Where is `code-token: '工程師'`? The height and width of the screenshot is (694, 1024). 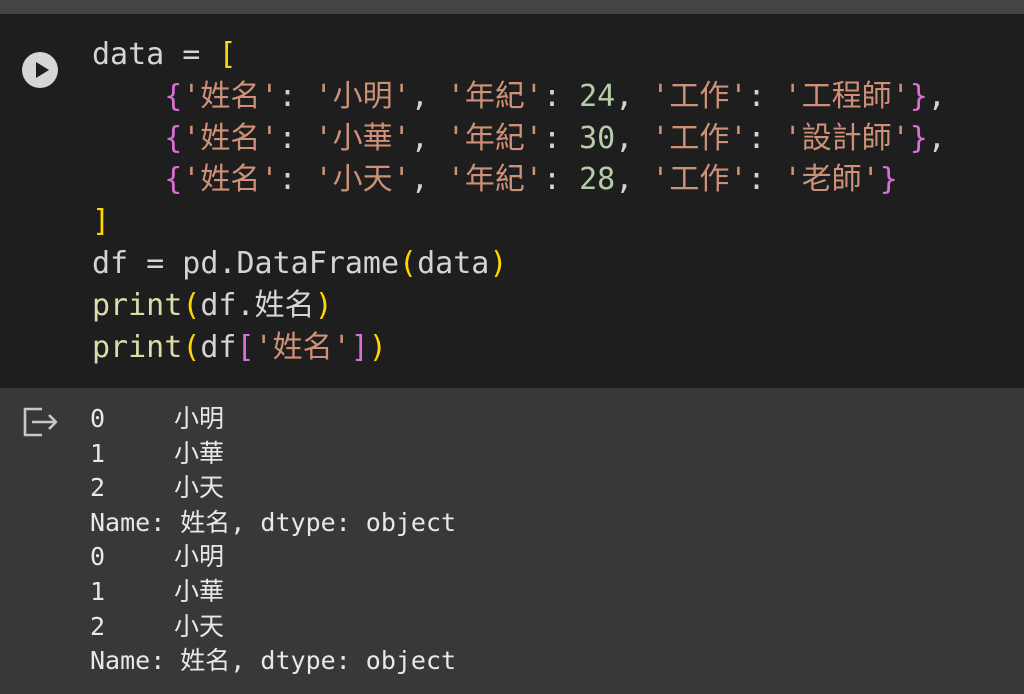
code-token: '工程師' is located at coordinates (846, 96).